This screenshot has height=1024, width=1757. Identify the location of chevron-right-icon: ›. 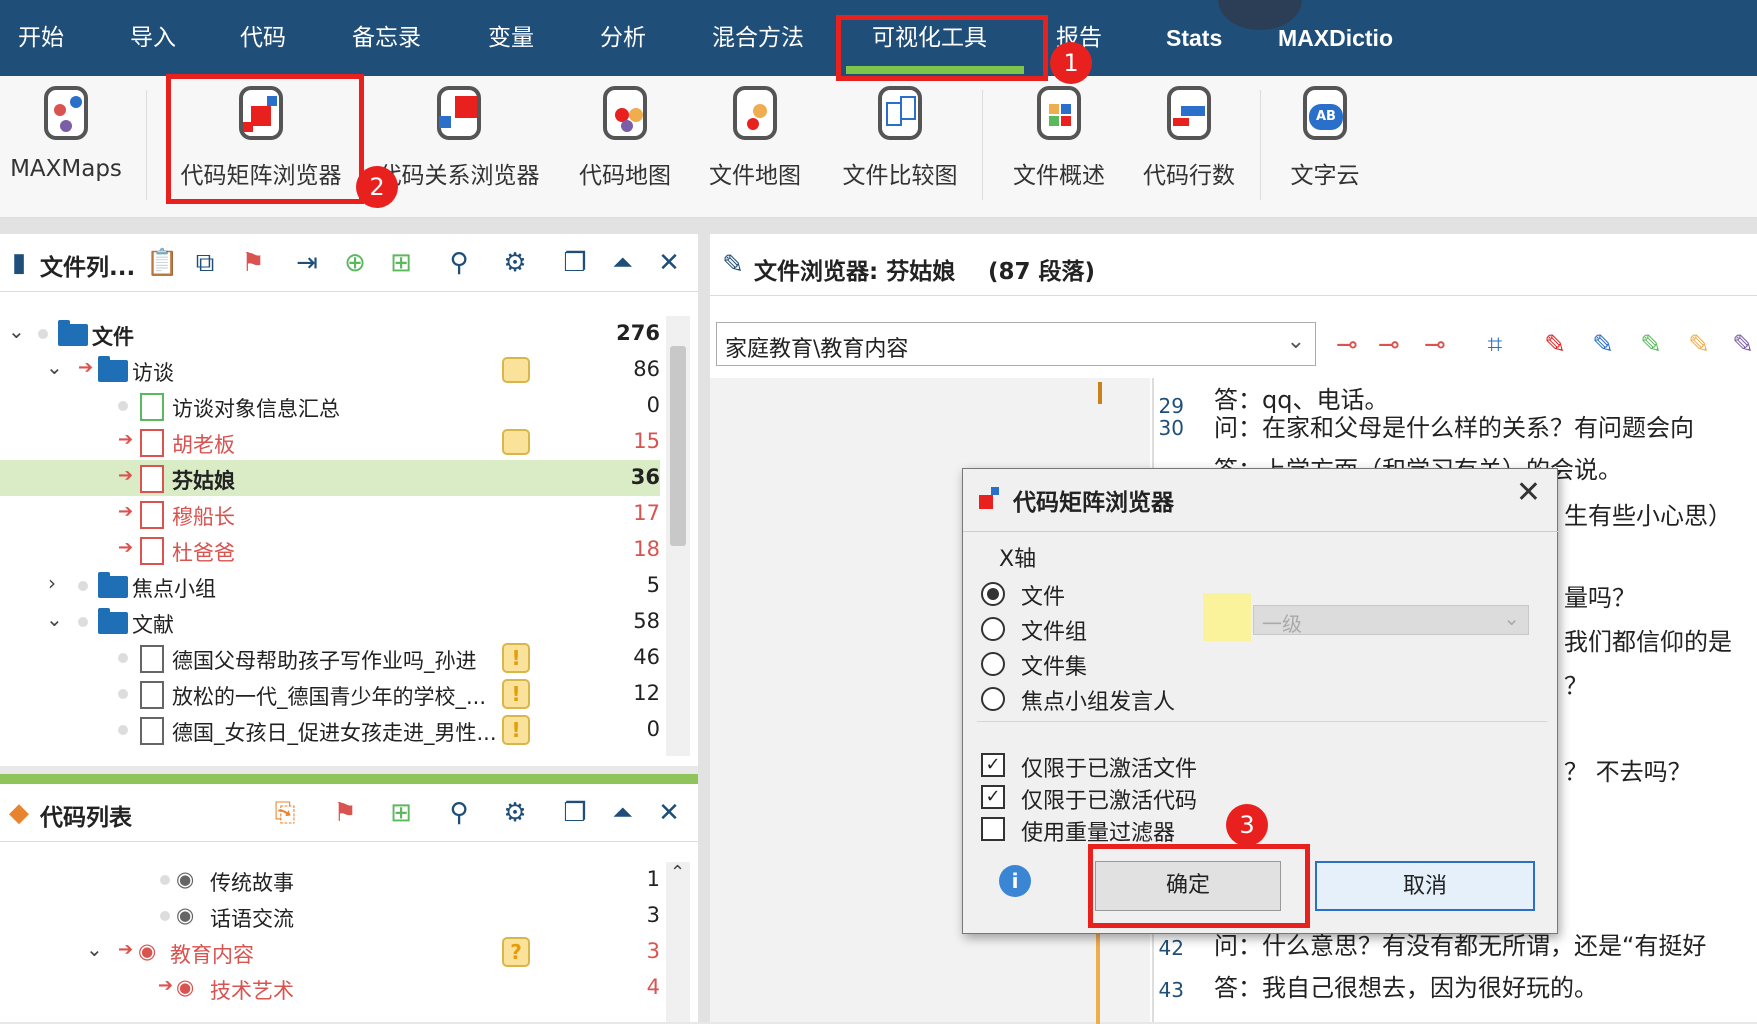
(52, 583).